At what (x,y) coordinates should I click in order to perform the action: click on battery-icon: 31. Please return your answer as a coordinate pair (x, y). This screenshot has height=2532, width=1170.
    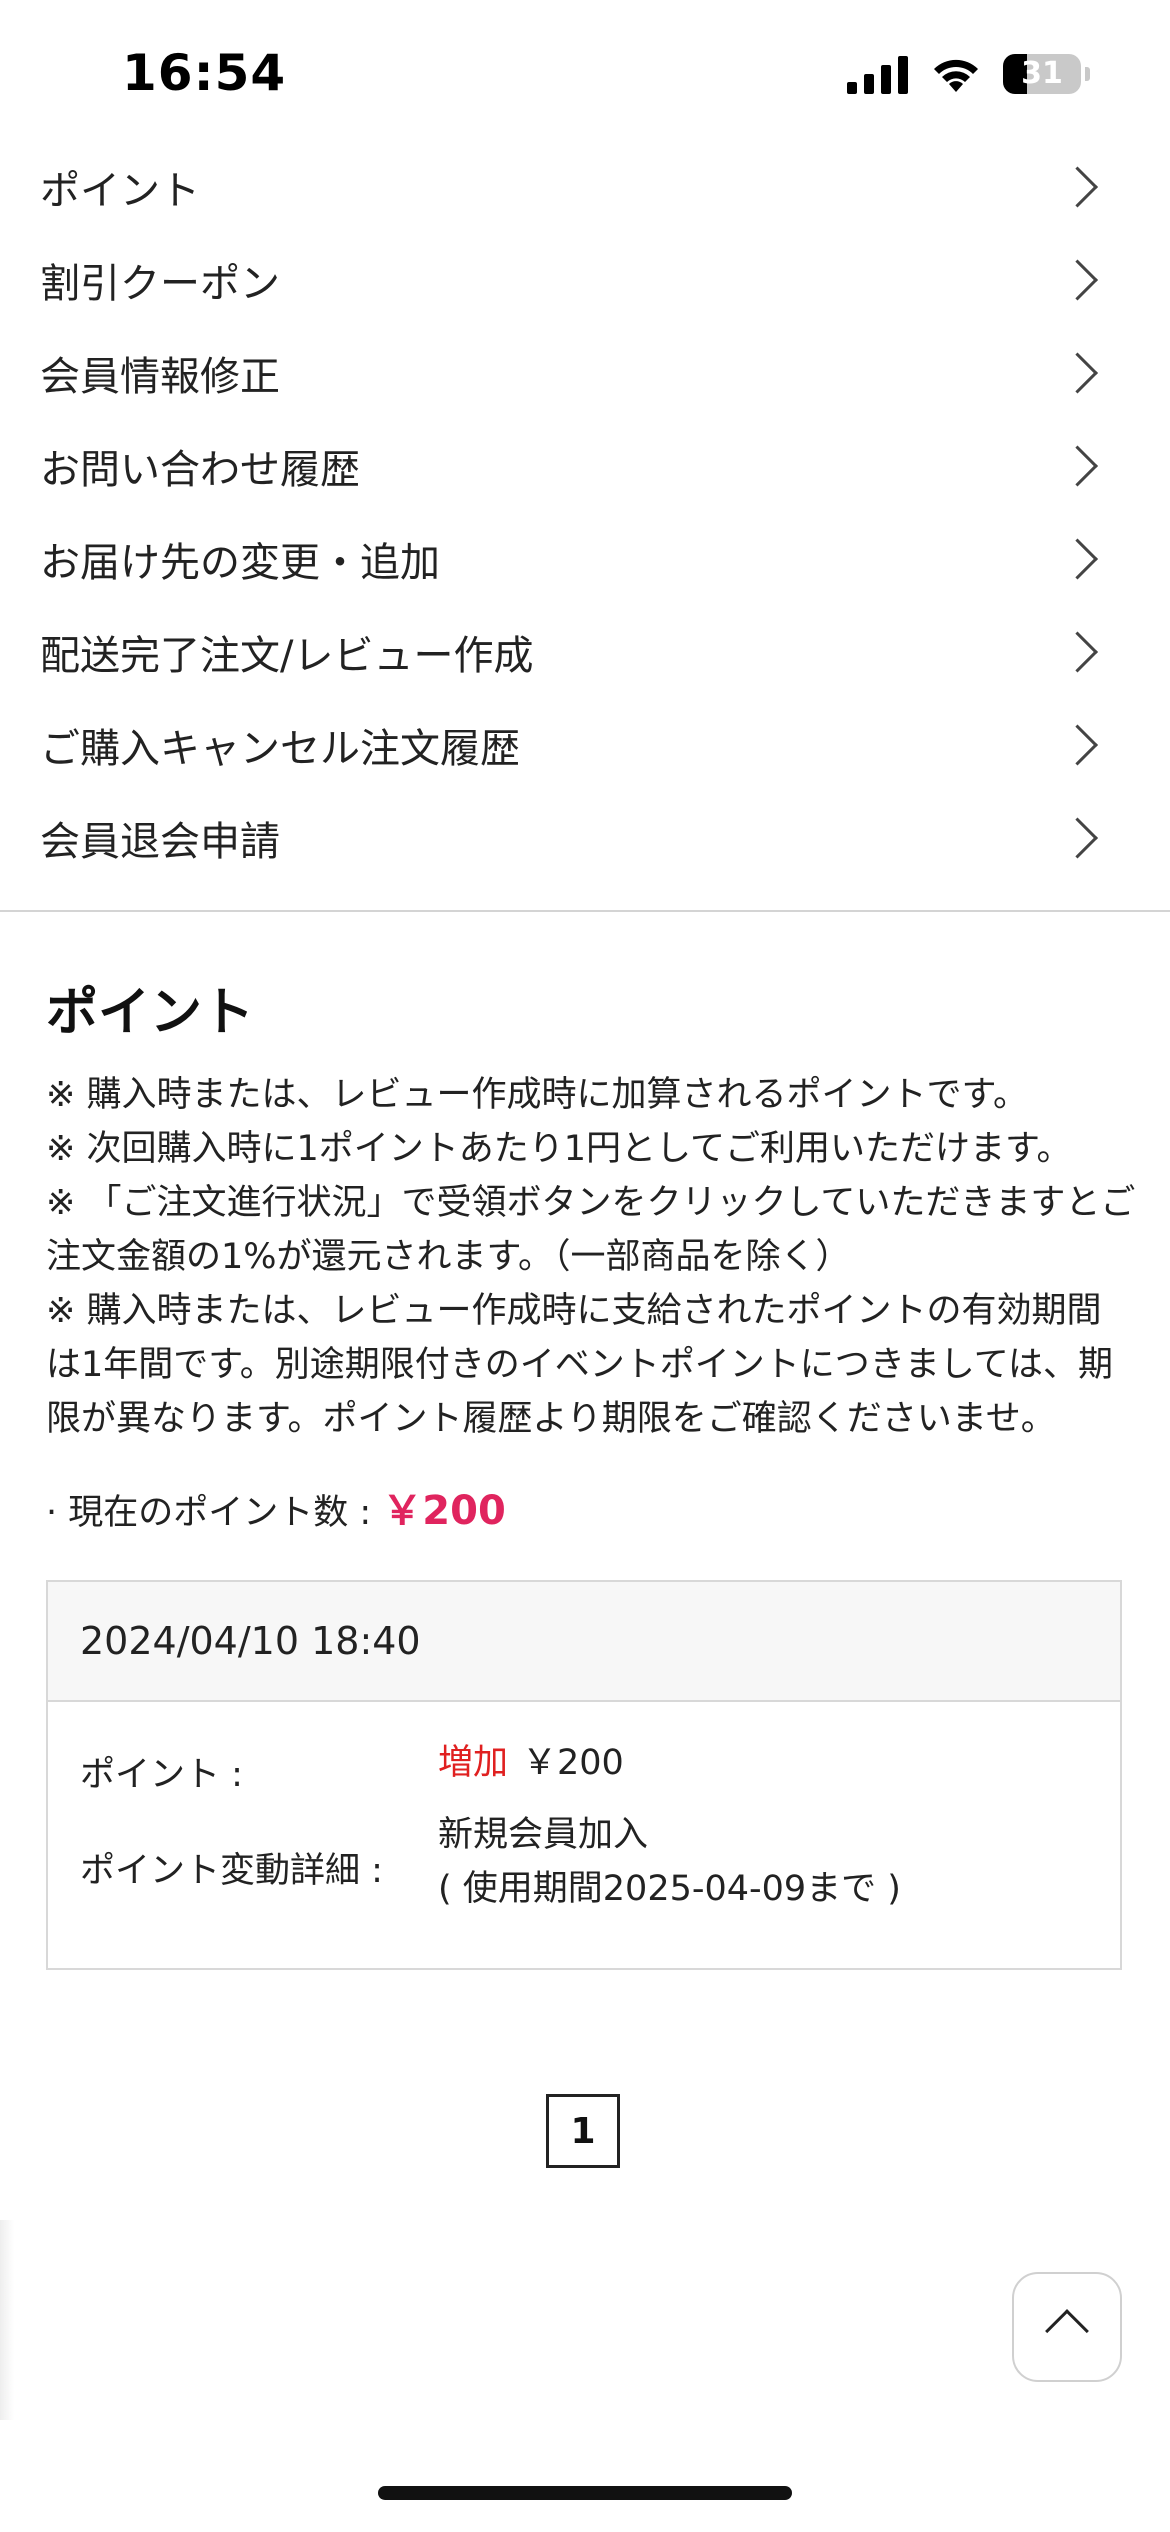
    Looking at the image, I should click on (1042, 74).